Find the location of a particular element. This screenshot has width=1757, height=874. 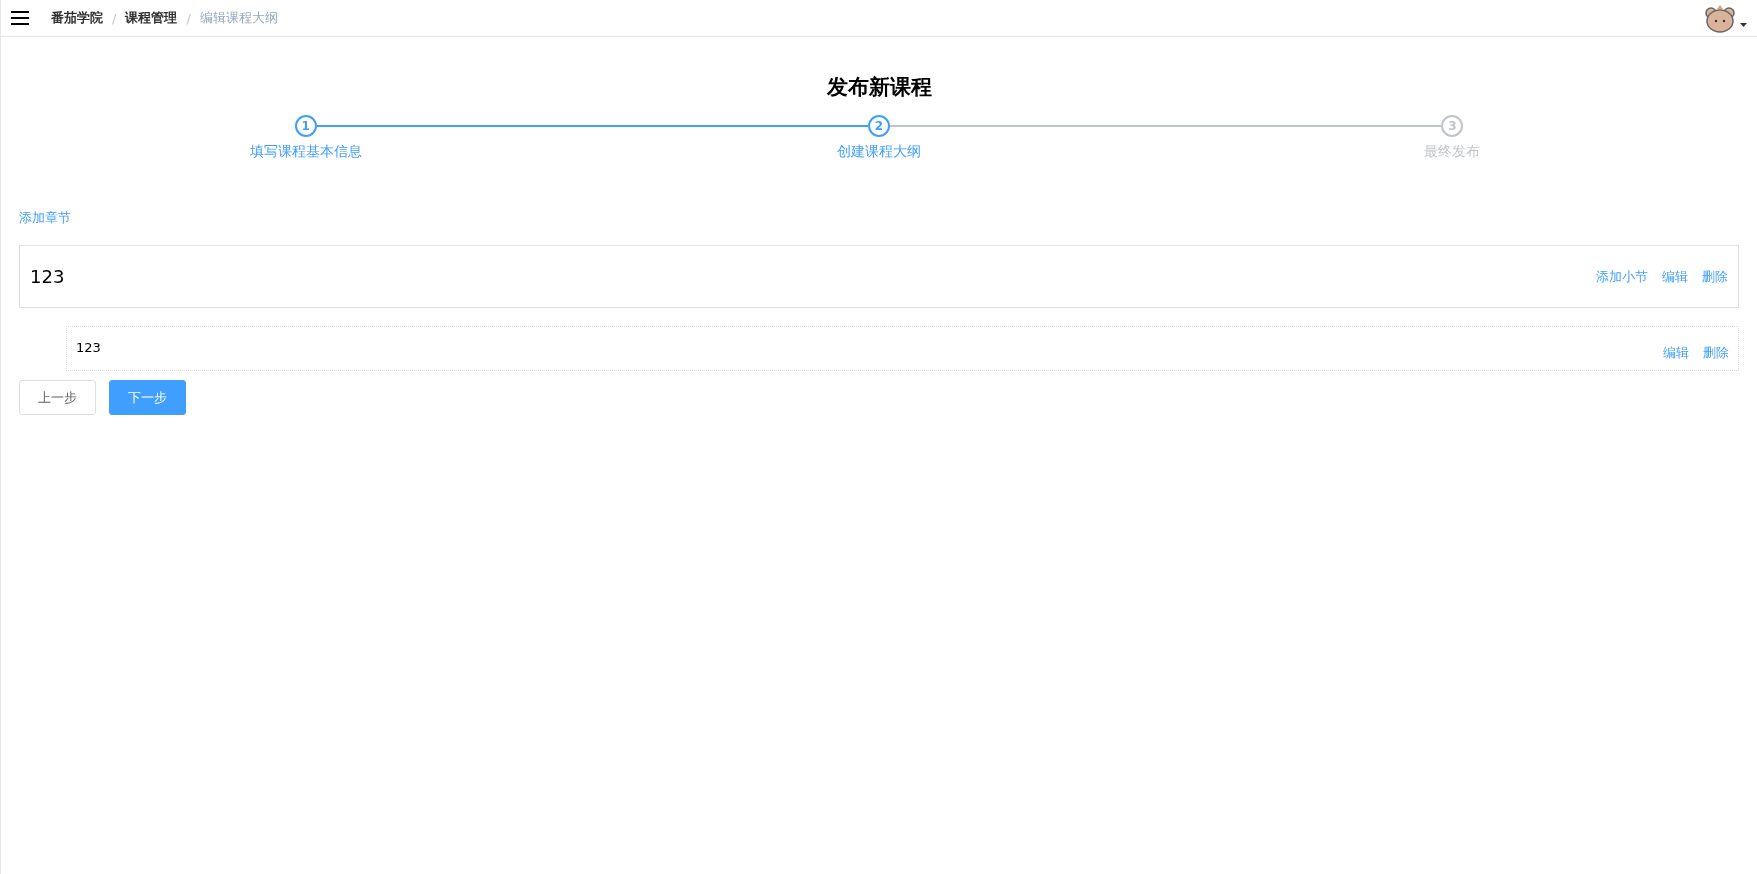

step-label: 填写课程基本信息 is located at coordinates (305, 152).